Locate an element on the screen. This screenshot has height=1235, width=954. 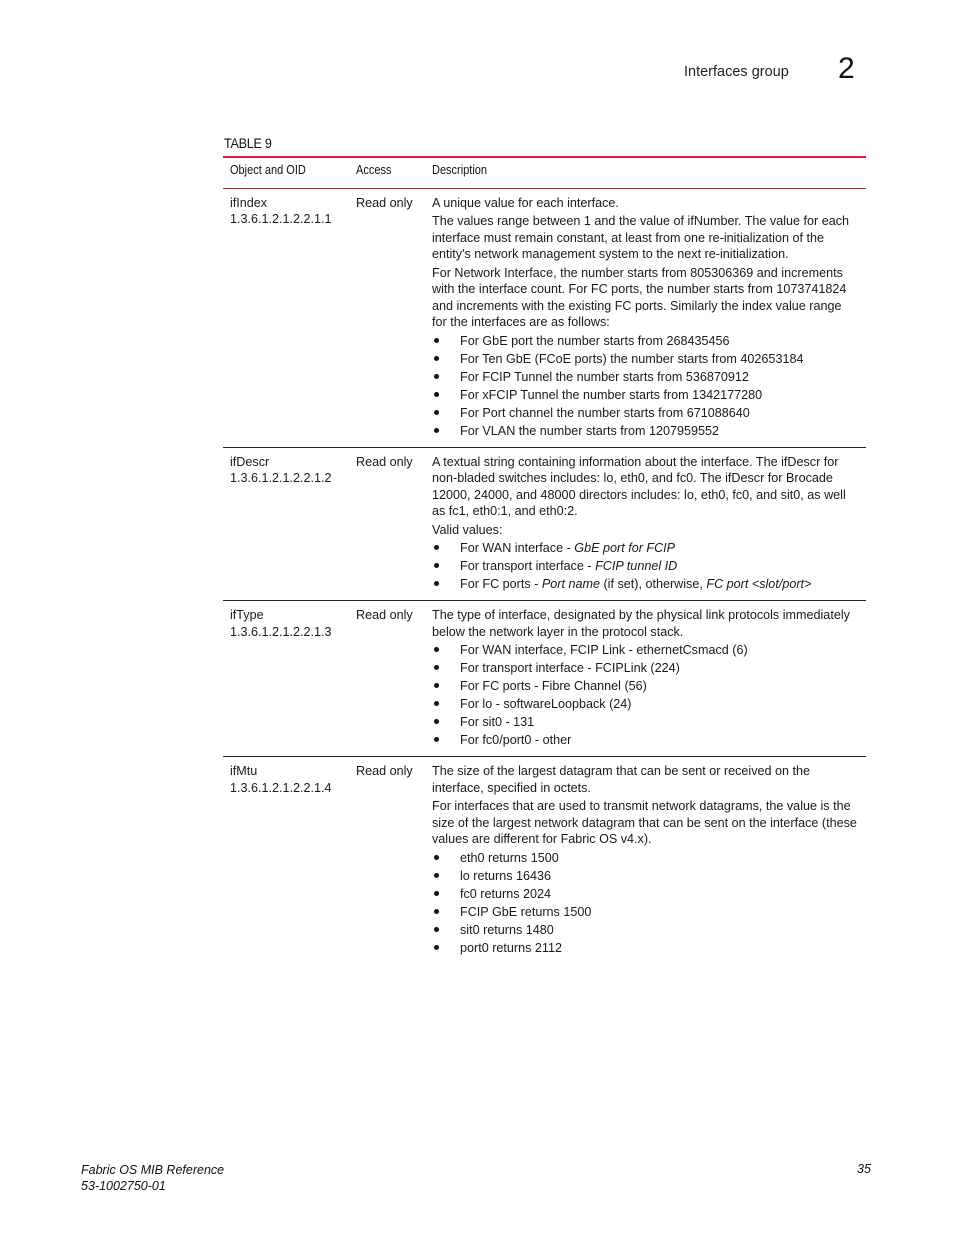
object-oid: 1.3.6.1.2.1.2.2.1.2 is located at coordinates (281, 478).